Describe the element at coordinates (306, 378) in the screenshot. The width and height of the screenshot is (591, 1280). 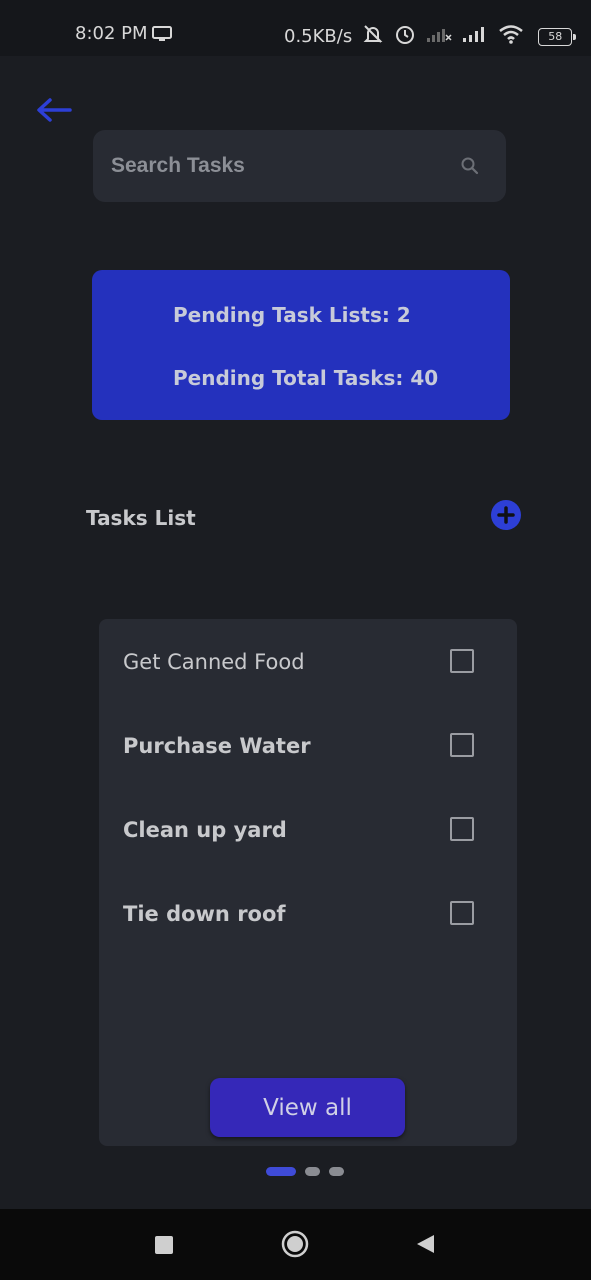
I see `pending-total-tasks: Pending Total Tasks: 40` at that location.